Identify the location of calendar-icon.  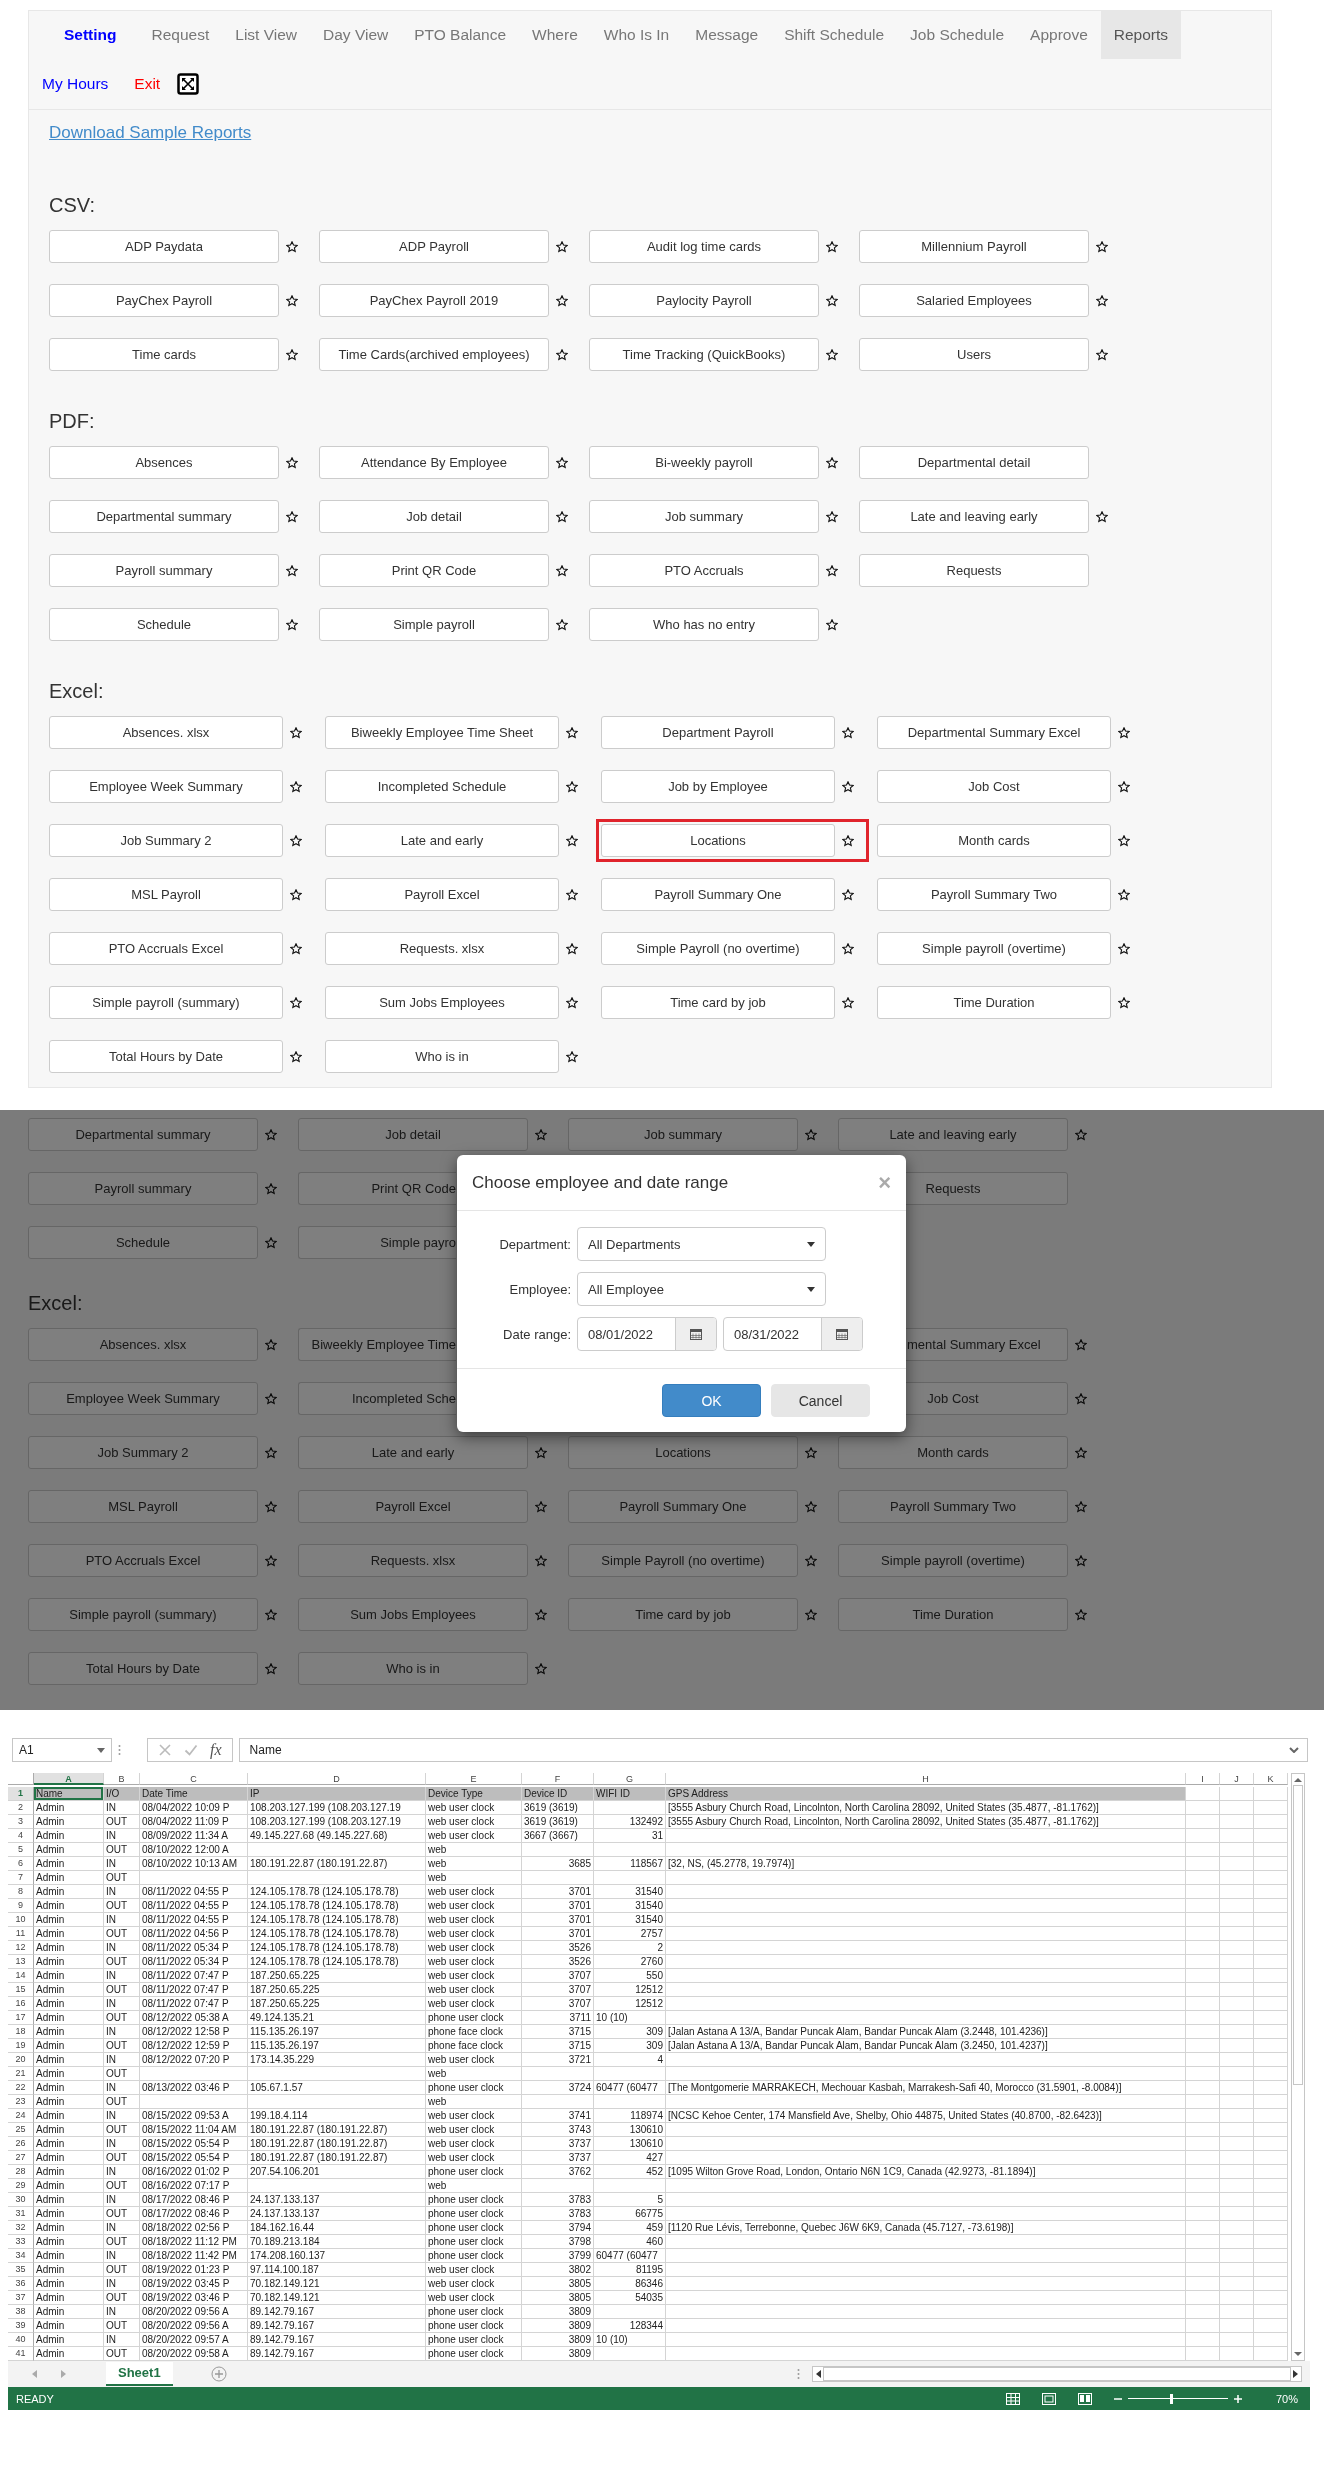
(842, 1334).